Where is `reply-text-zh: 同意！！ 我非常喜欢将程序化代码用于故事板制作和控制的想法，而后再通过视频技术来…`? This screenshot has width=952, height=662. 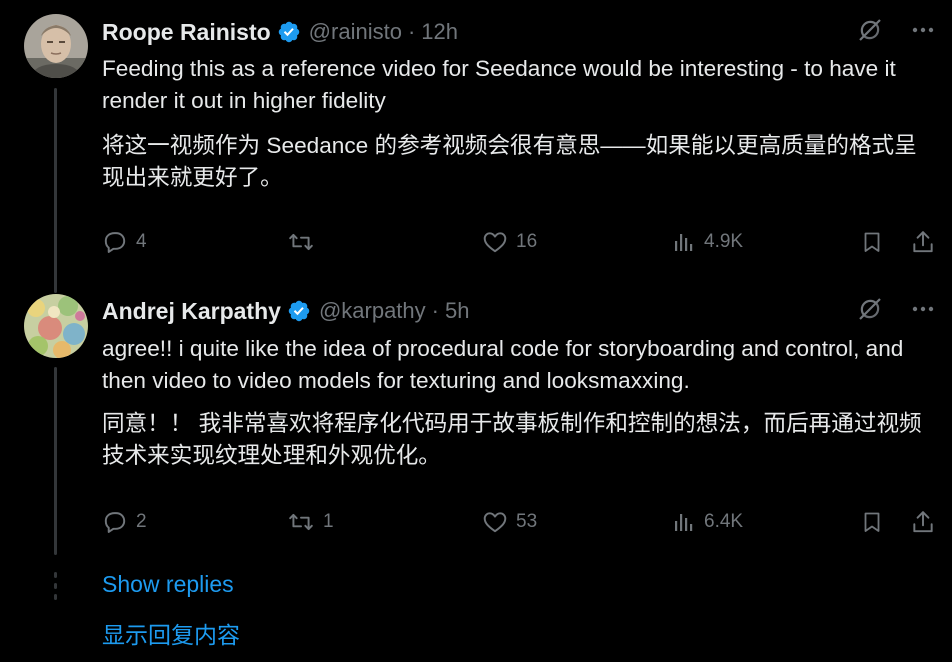 reply-text-zh: 同意！！ 我非常喜欢将程序化代码用于故事板制作和控制的想法，而后再通过视频技术来… is located at coordinates (512, 439).